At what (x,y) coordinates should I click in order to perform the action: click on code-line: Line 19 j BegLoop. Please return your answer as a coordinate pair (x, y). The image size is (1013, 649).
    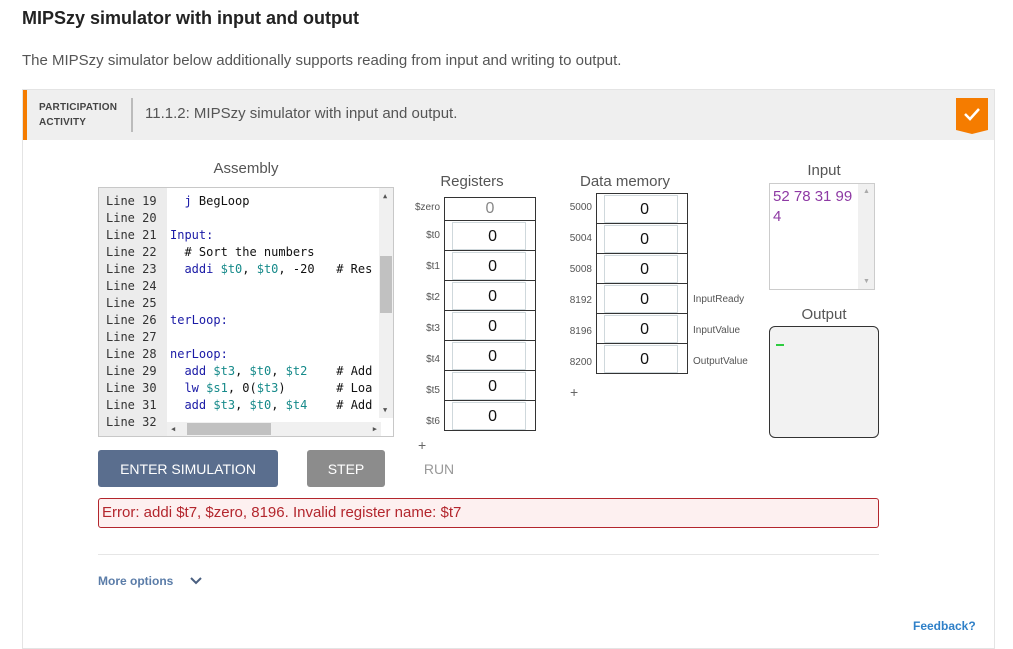
    Looking at the image, I should click on (244, 201).